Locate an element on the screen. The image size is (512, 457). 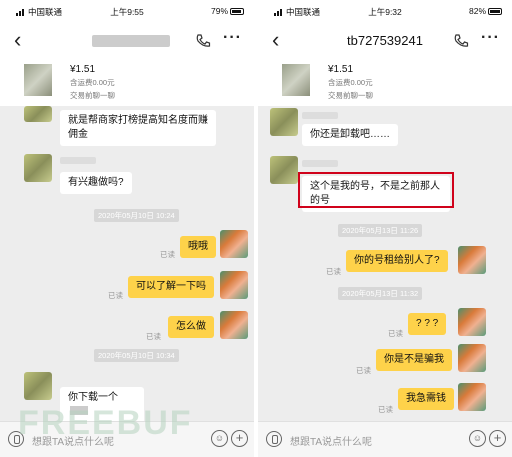
chat-header: ‹ ··· is located at coordinates (127, 41).